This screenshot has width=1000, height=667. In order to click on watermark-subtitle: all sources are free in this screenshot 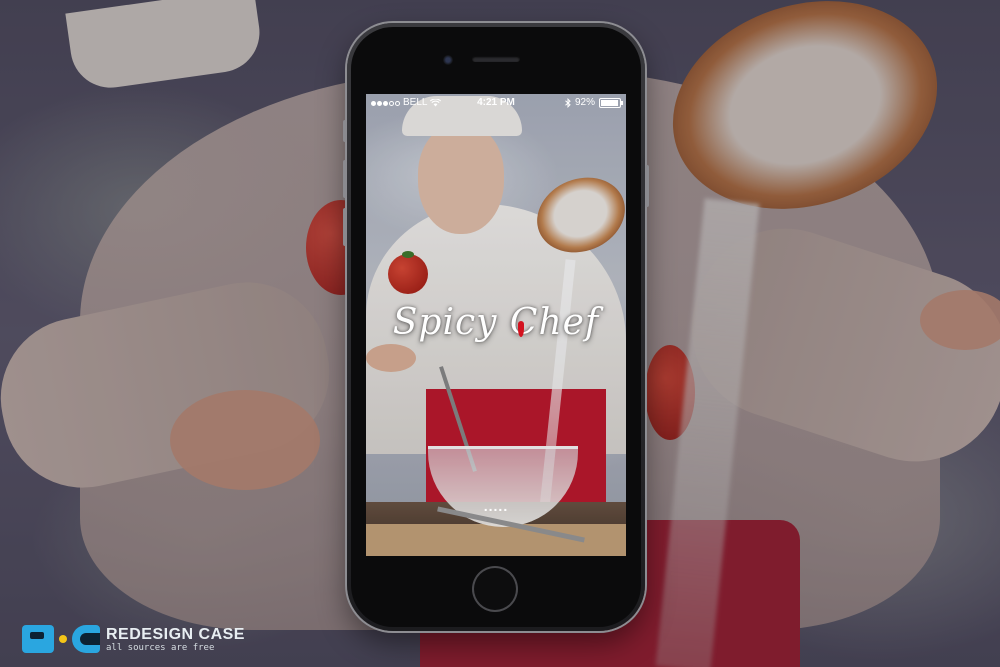, I will do `click(160, 647)`.